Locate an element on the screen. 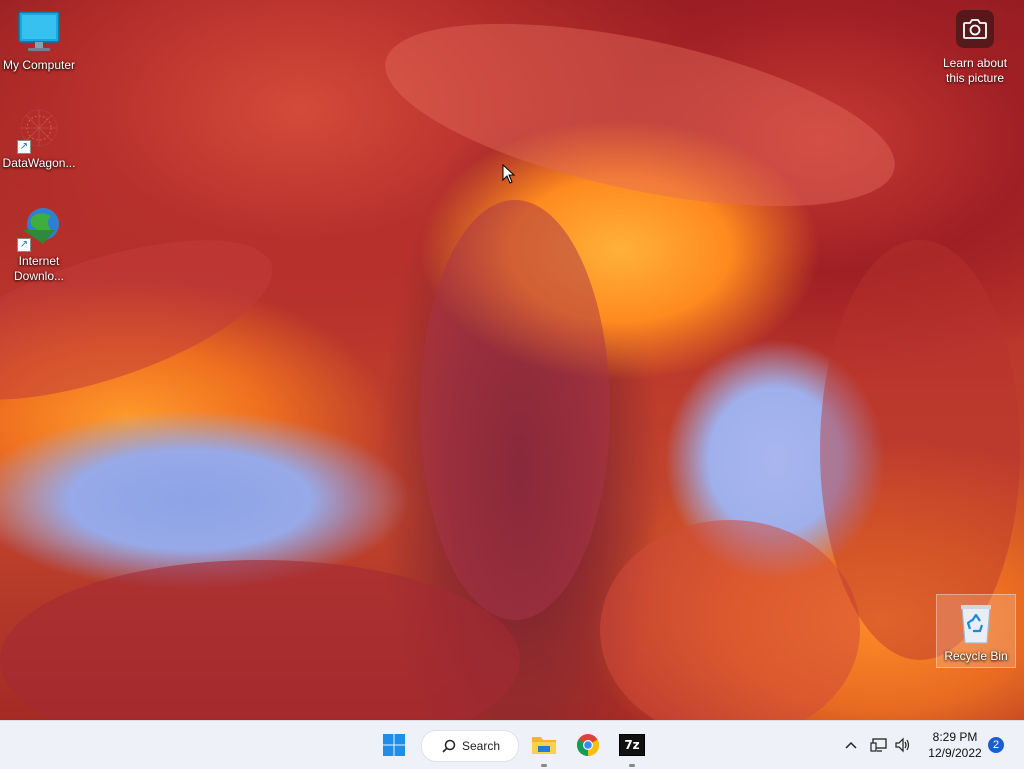 The width and height of the screenshot is (1024, 769). desktop-icon-recycle-bin: Recycle Bin is located at coordinates (976, 631).